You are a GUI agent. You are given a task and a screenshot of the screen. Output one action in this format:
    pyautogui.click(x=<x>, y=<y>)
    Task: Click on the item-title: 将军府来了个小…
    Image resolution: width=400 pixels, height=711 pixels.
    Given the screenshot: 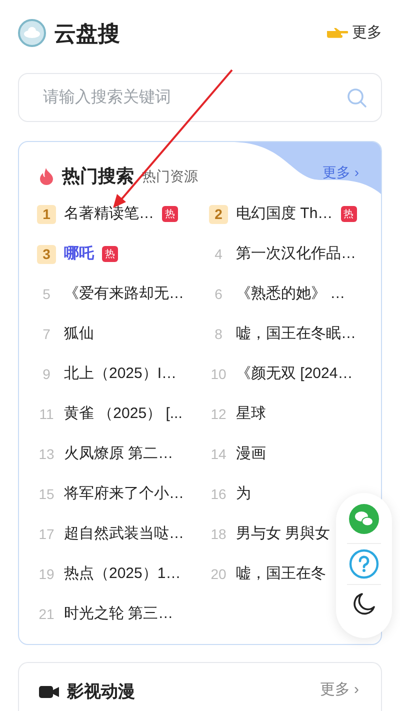 What is the action you would take?
    pyautogui.click(x=124, y=494)
    